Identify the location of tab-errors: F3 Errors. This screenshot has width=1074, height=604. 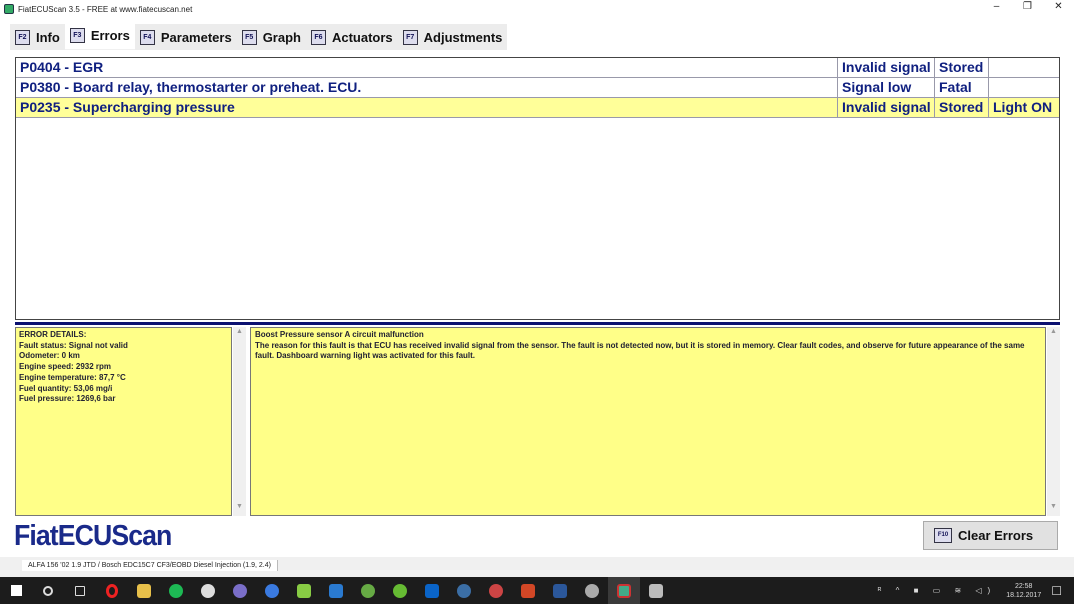
(99, 35).